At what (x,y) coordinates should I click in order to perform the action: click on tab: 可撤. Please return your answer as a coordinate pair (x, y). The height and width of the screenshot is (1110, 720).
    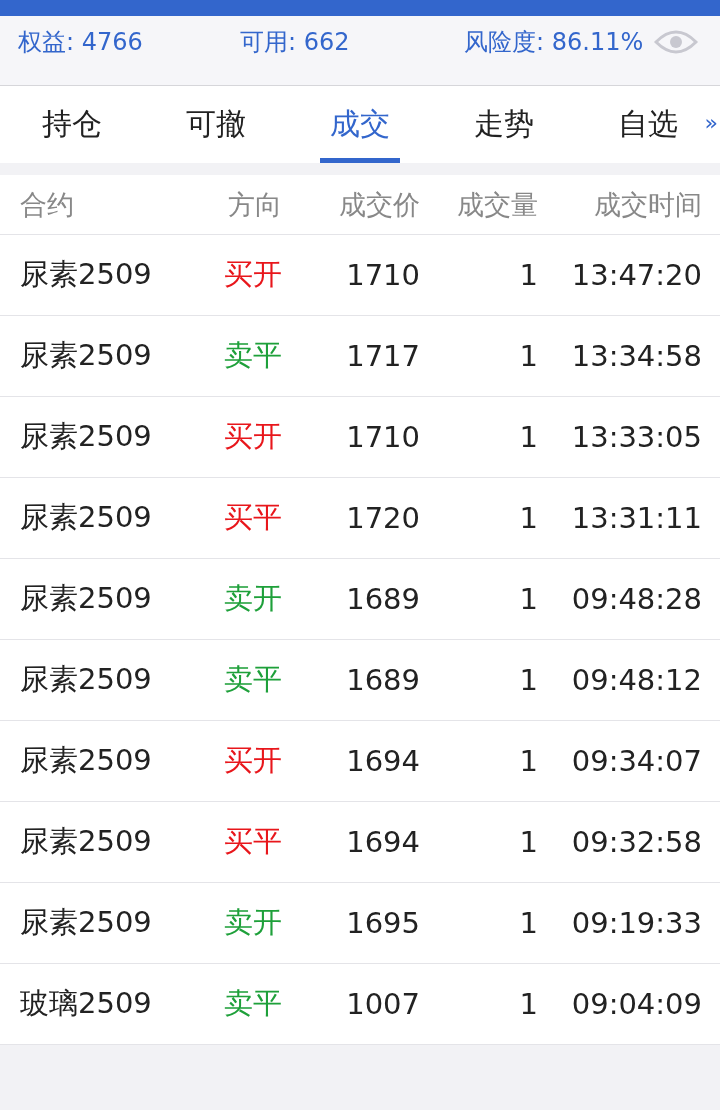
    Looking at the image, I should click on (216, 124).